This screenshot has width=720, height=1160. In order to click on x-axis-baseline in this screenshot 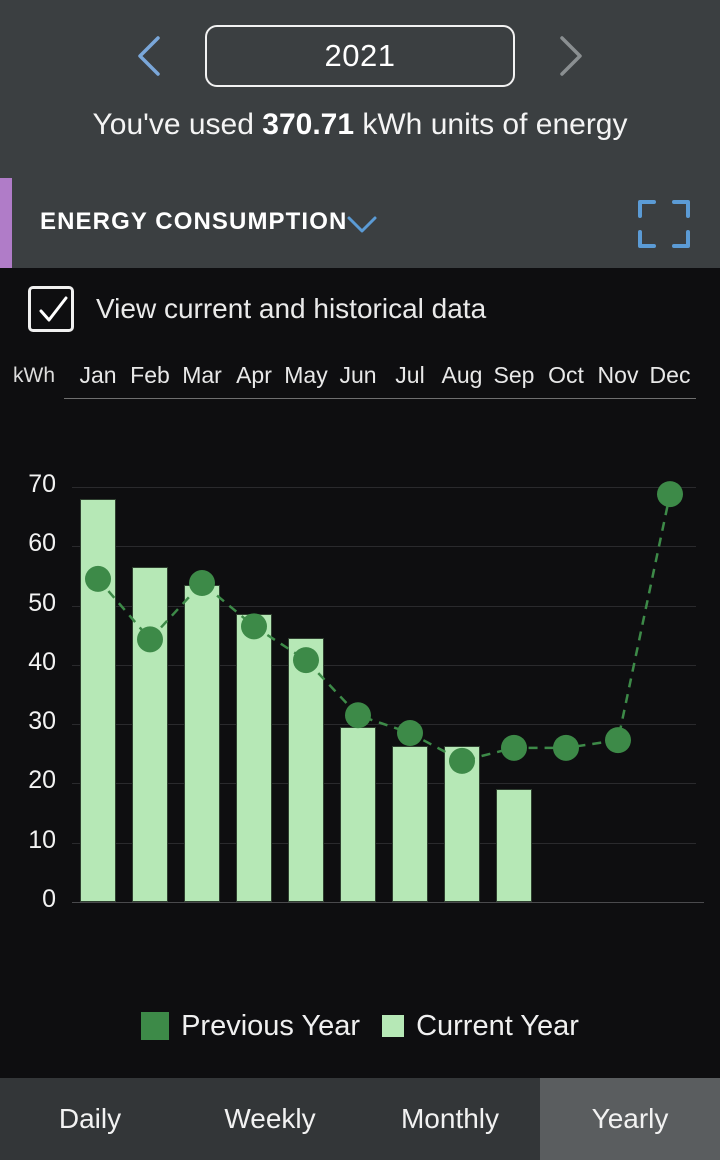, I will do `click(388, 902)`.